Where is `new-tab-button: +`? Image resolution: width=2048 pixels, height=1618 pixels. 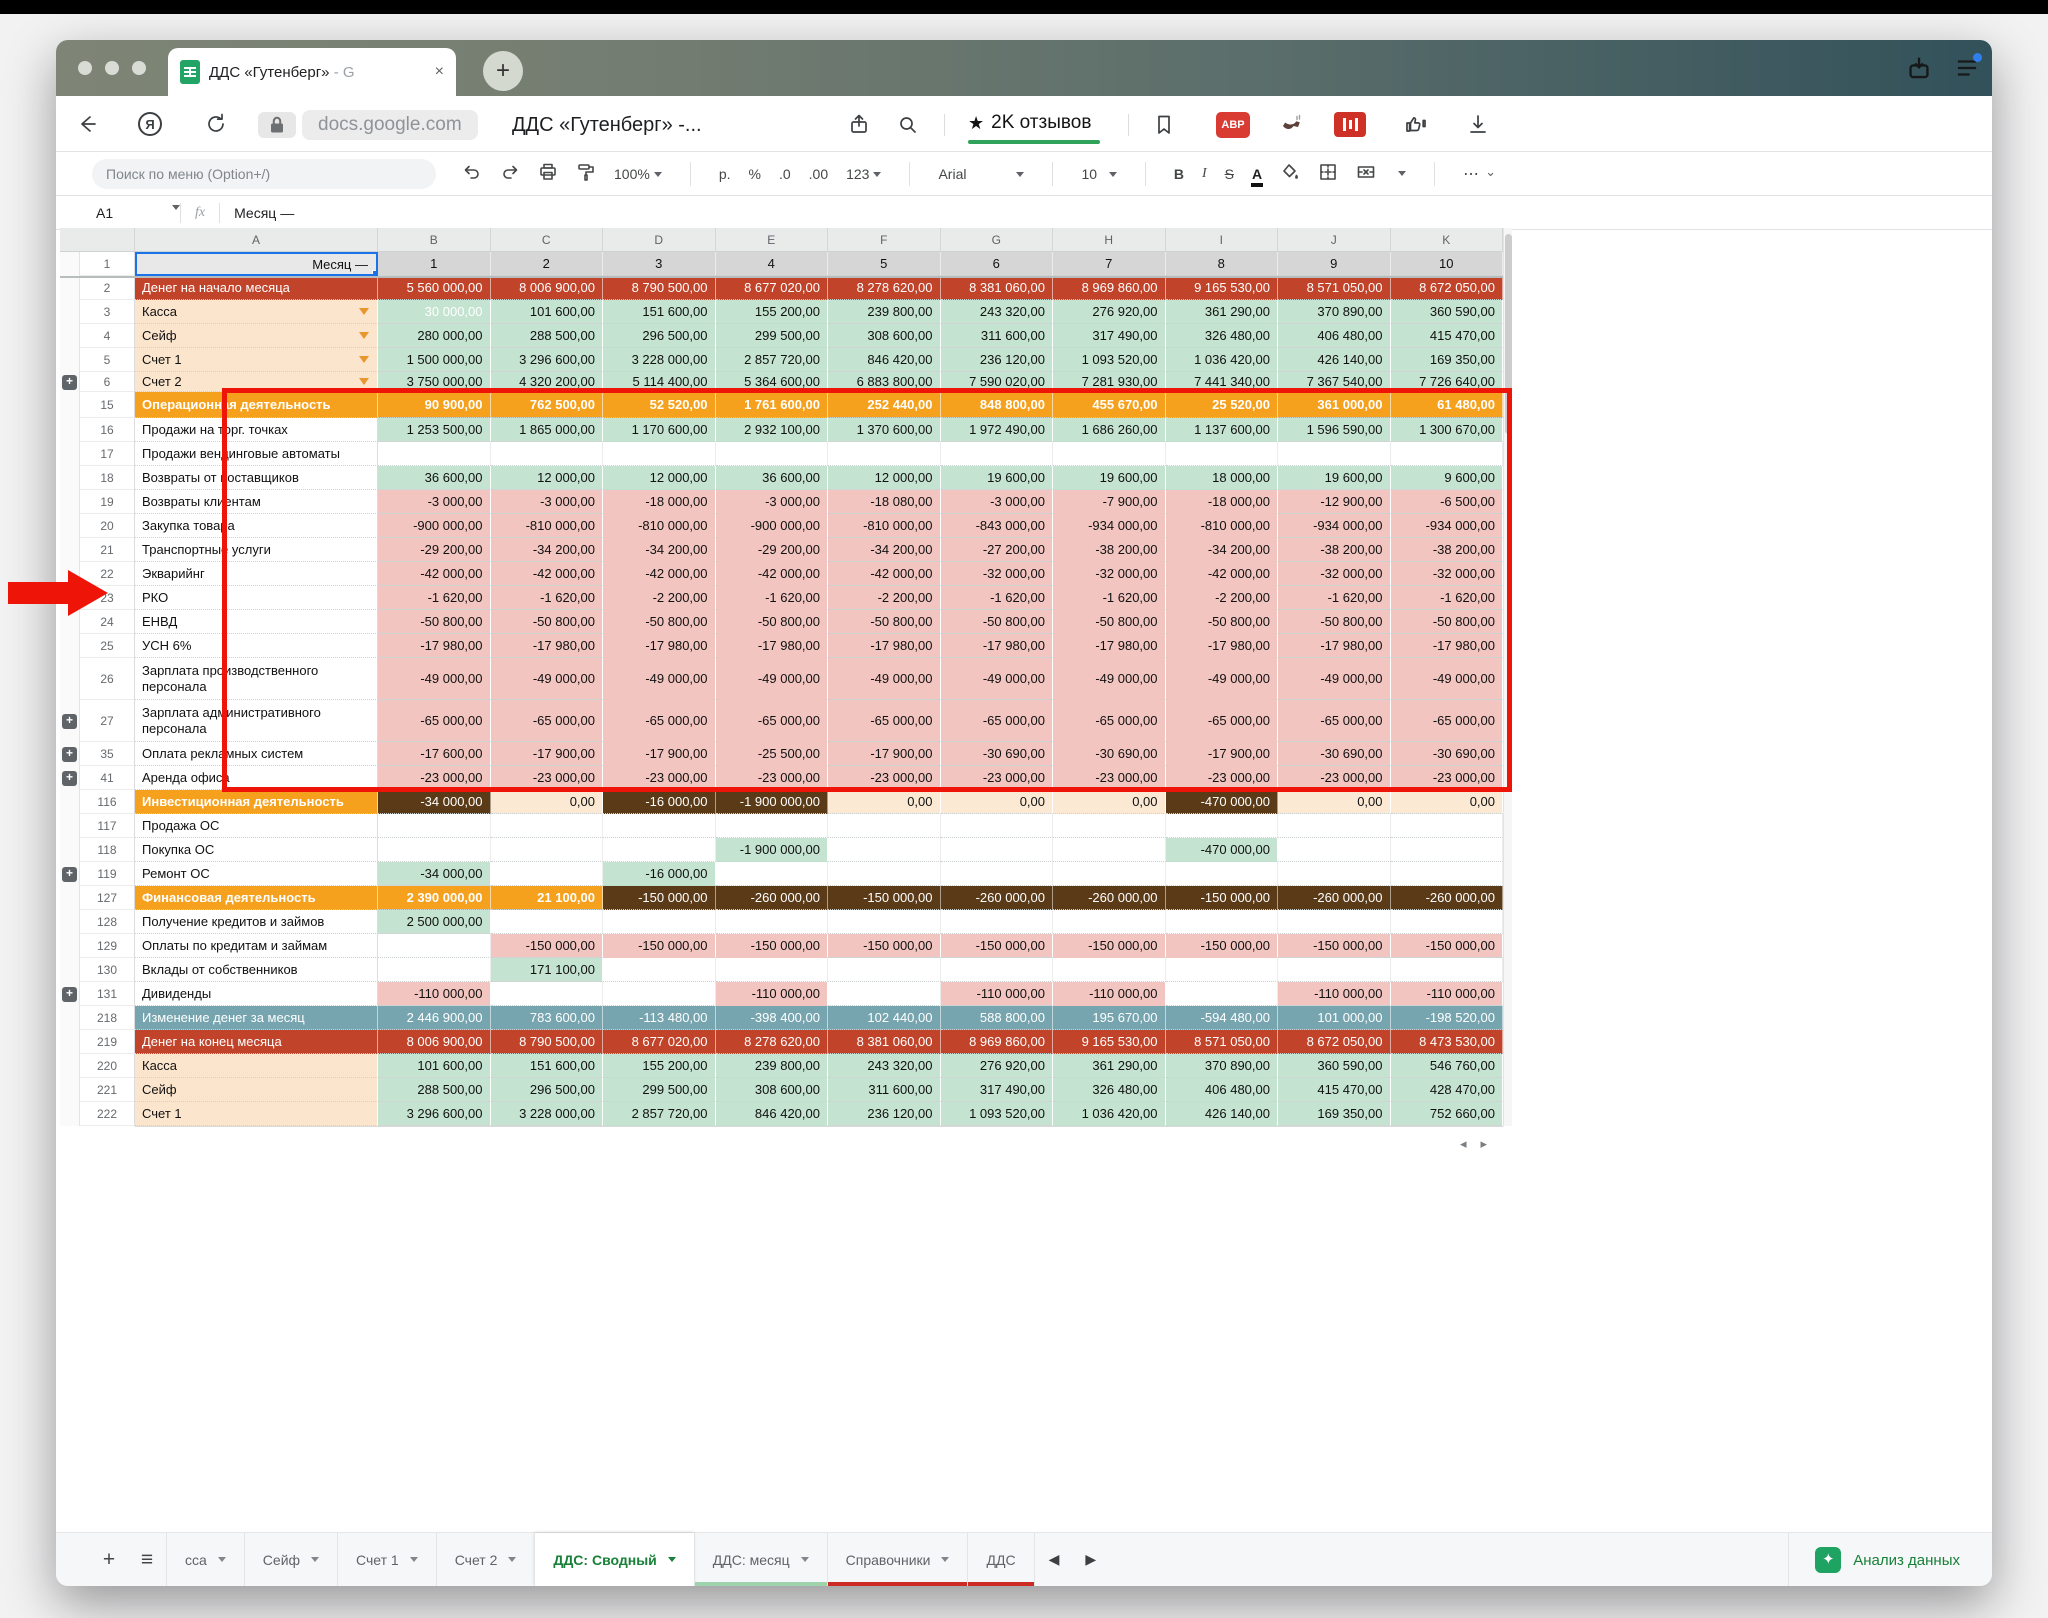 new-tab-button: + is located at coordinates (503, 71).